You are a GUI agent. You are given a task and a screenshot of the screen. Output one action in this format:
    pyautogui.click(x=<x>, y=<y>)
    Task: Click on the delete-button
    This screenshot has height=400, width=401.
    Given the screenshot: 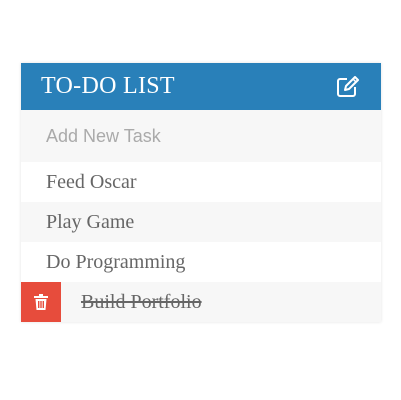 What is the action you would take?
    pyautogui.click(x=41, y=302)
    